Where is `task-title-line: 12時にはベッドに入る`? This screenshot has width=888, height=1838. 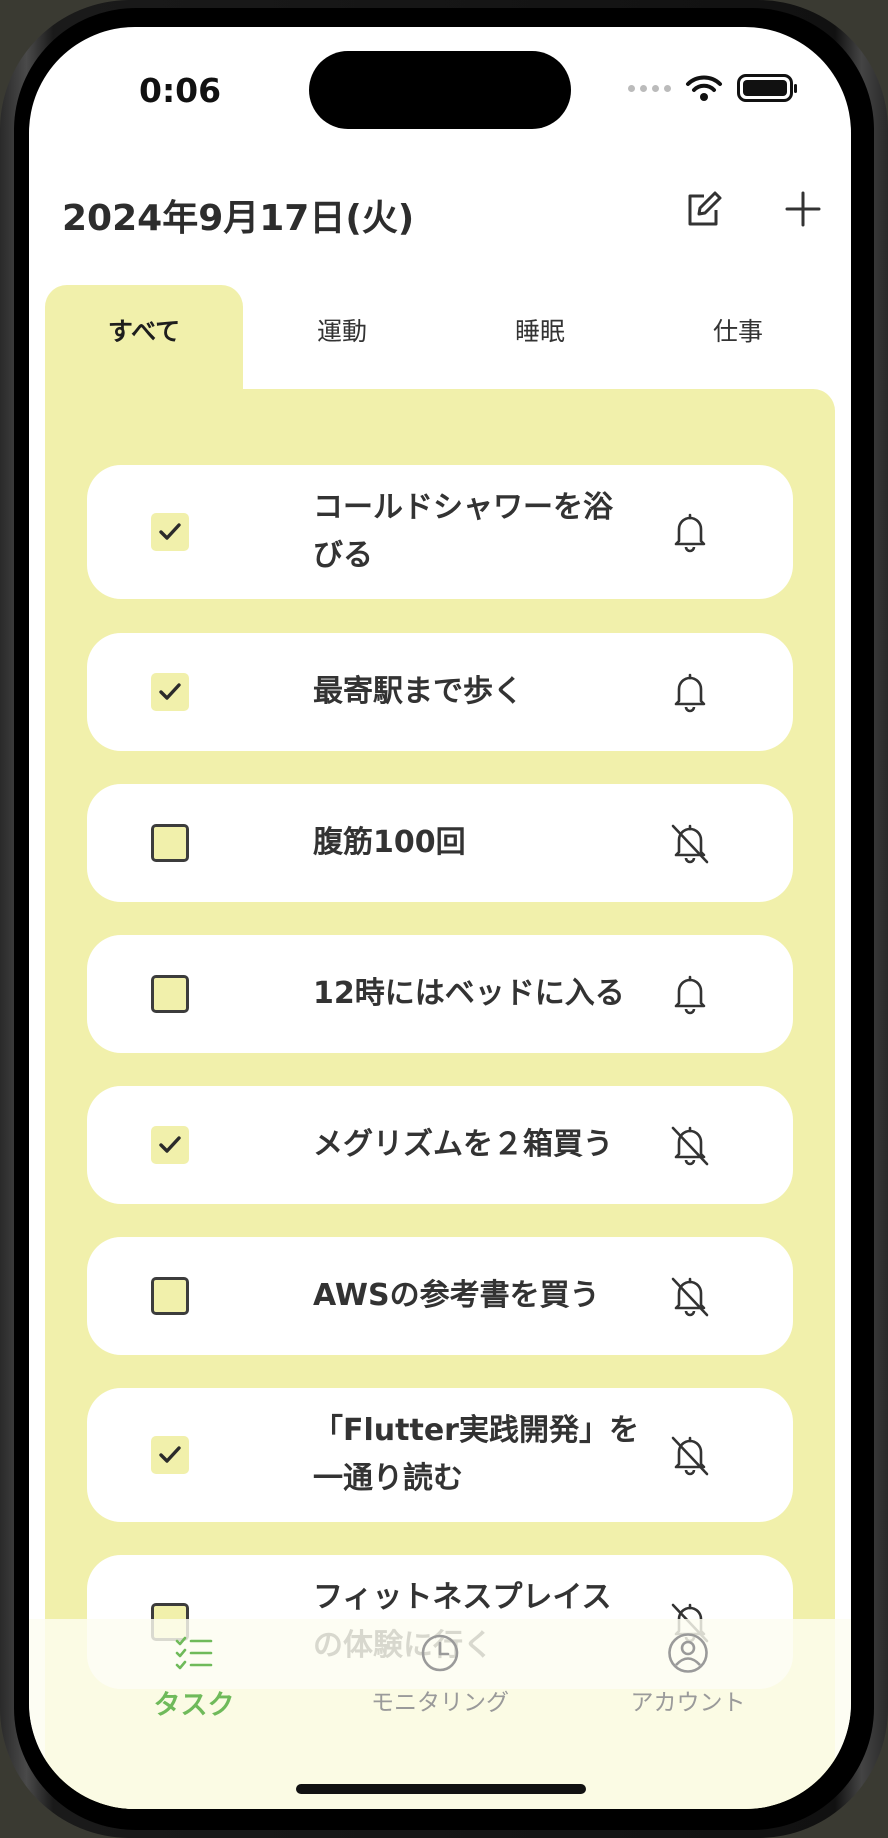 task-title-line: 12時にはベッドに入る is located at coordinates (469, 993).